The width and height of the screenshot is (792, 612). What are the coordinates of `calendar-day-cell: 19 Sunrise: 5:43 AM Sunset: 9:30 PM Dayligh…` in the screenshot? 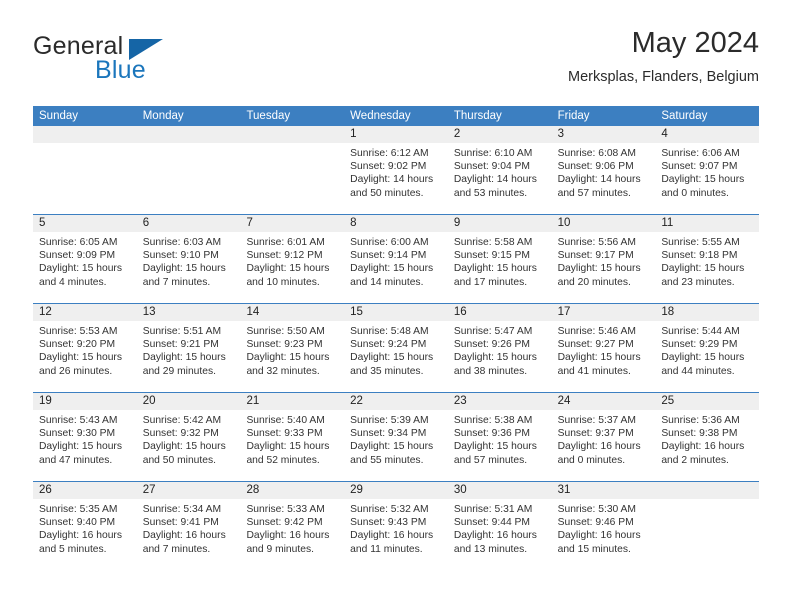 It's located at (85, 437).